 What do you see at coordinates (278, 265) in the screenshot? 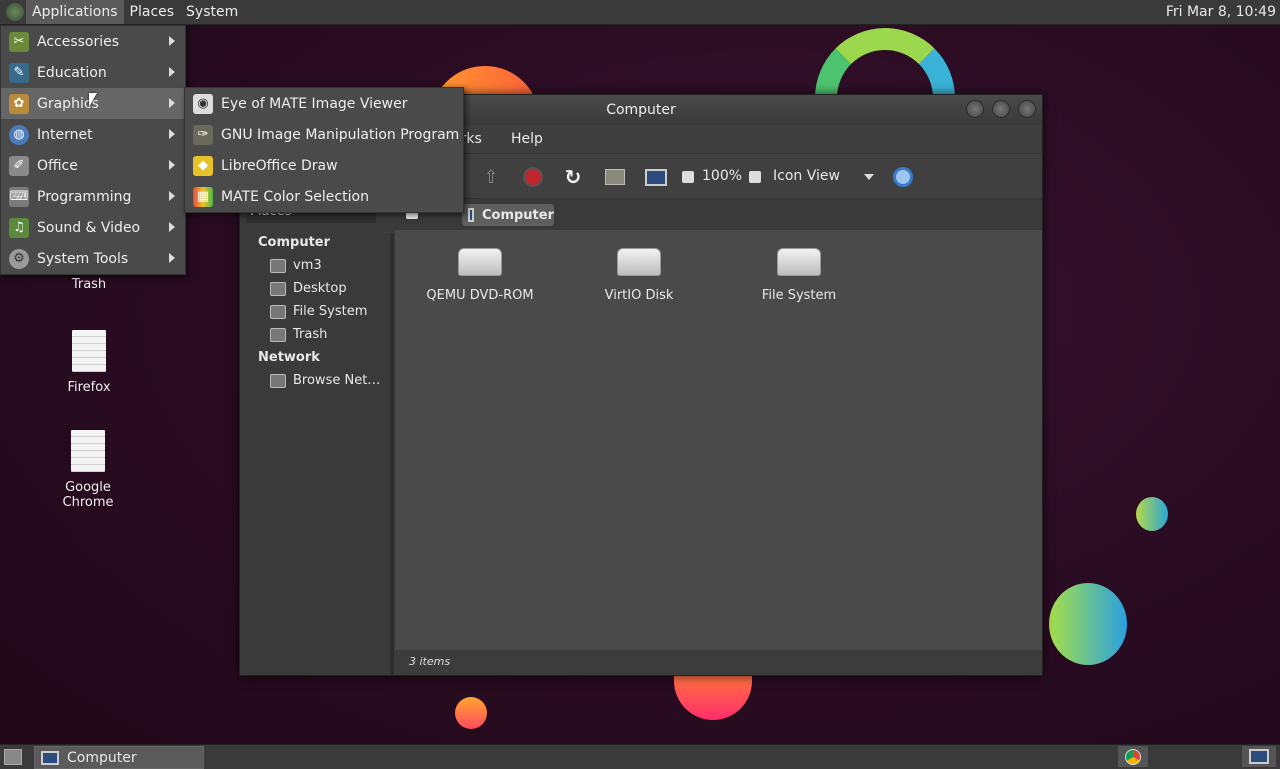
I see `home-folder-icon` at bounding box center [278, 265].